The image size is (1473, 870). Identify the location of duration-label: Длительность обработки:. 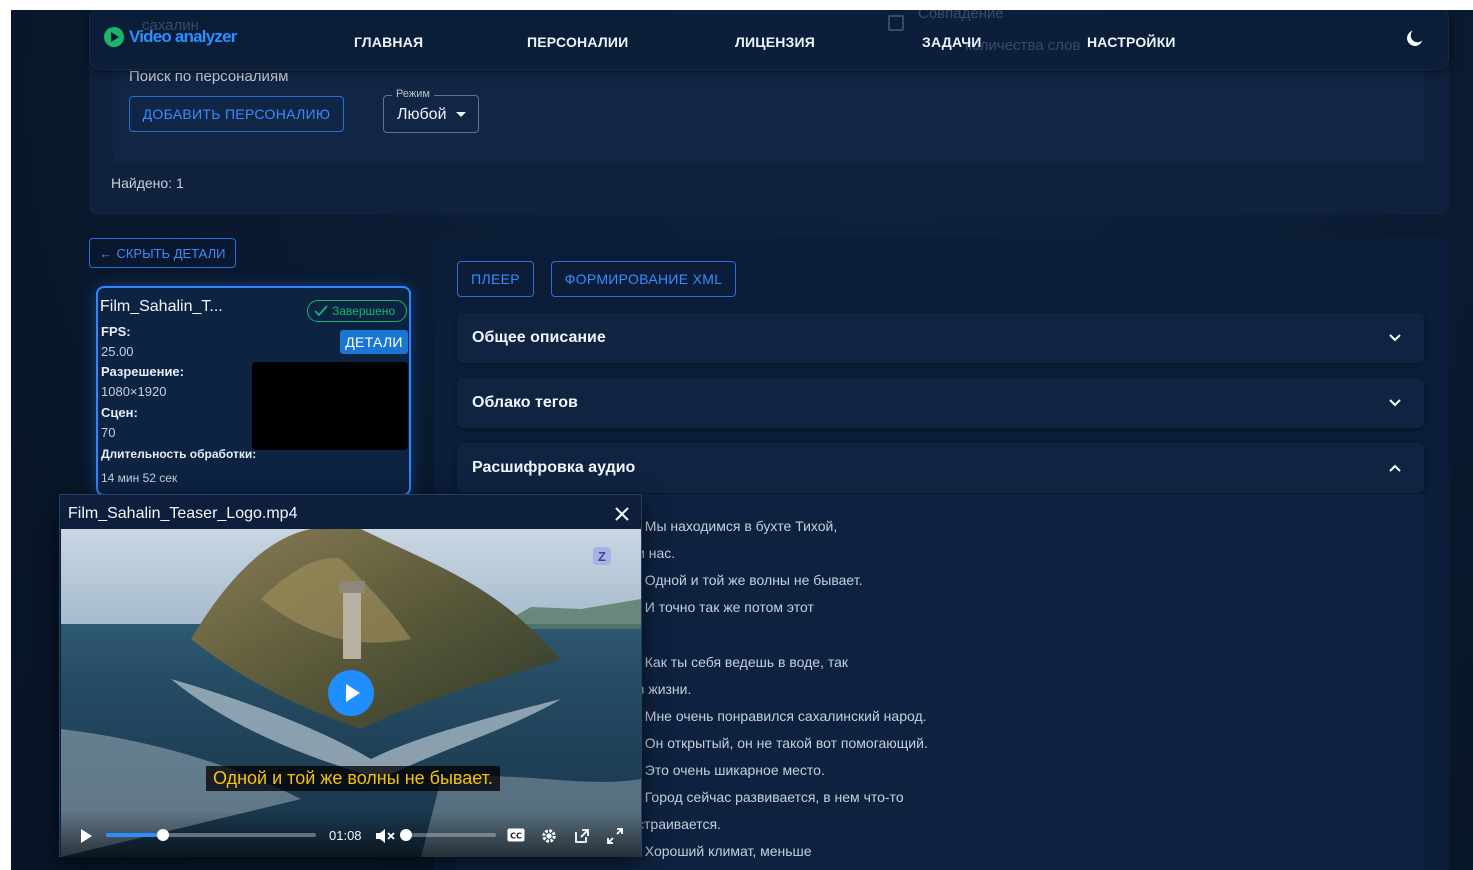
(179, 454).